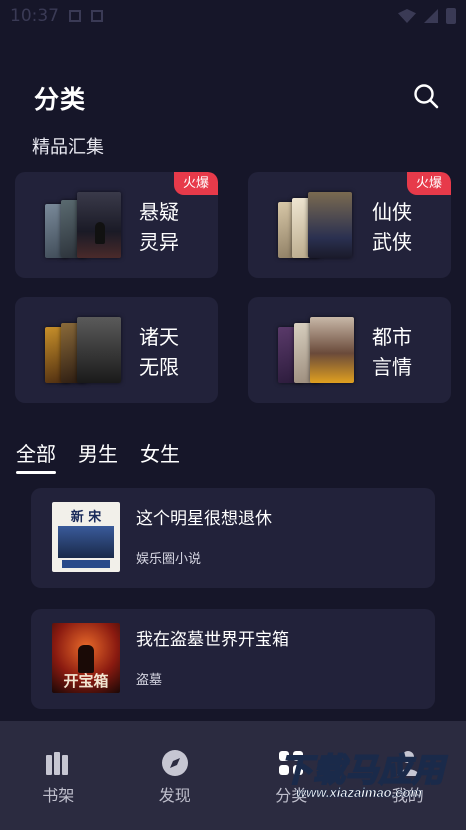 The width and height of the screenshot is (466, 830). I want to click on category-label-line2: 武侠, so click(392, 242).